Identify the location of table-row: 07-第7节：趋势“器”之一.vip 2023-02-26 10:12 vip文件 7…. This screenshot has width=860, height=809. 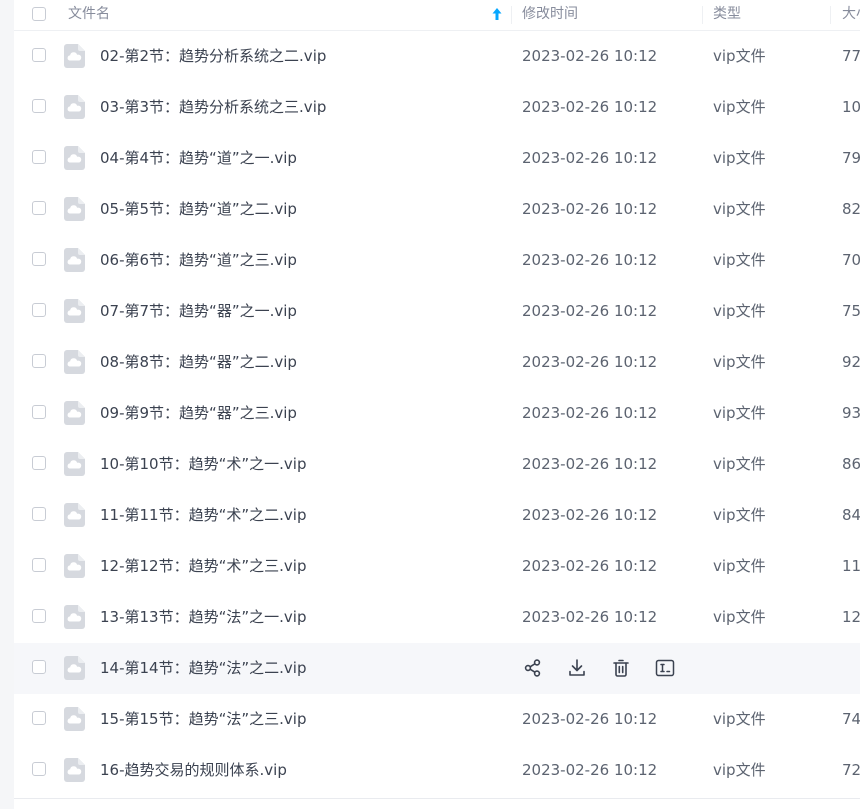
(437, 311).